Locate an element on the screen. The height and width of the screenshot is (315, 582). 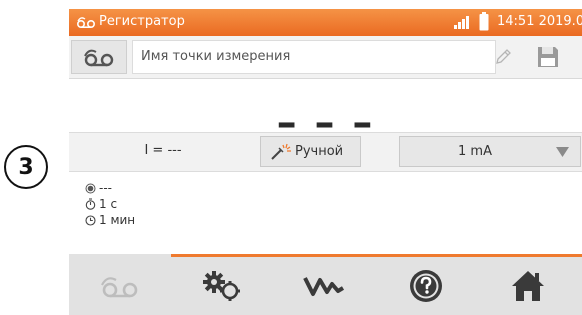
settings-icon is located at coordinates (221, 286).